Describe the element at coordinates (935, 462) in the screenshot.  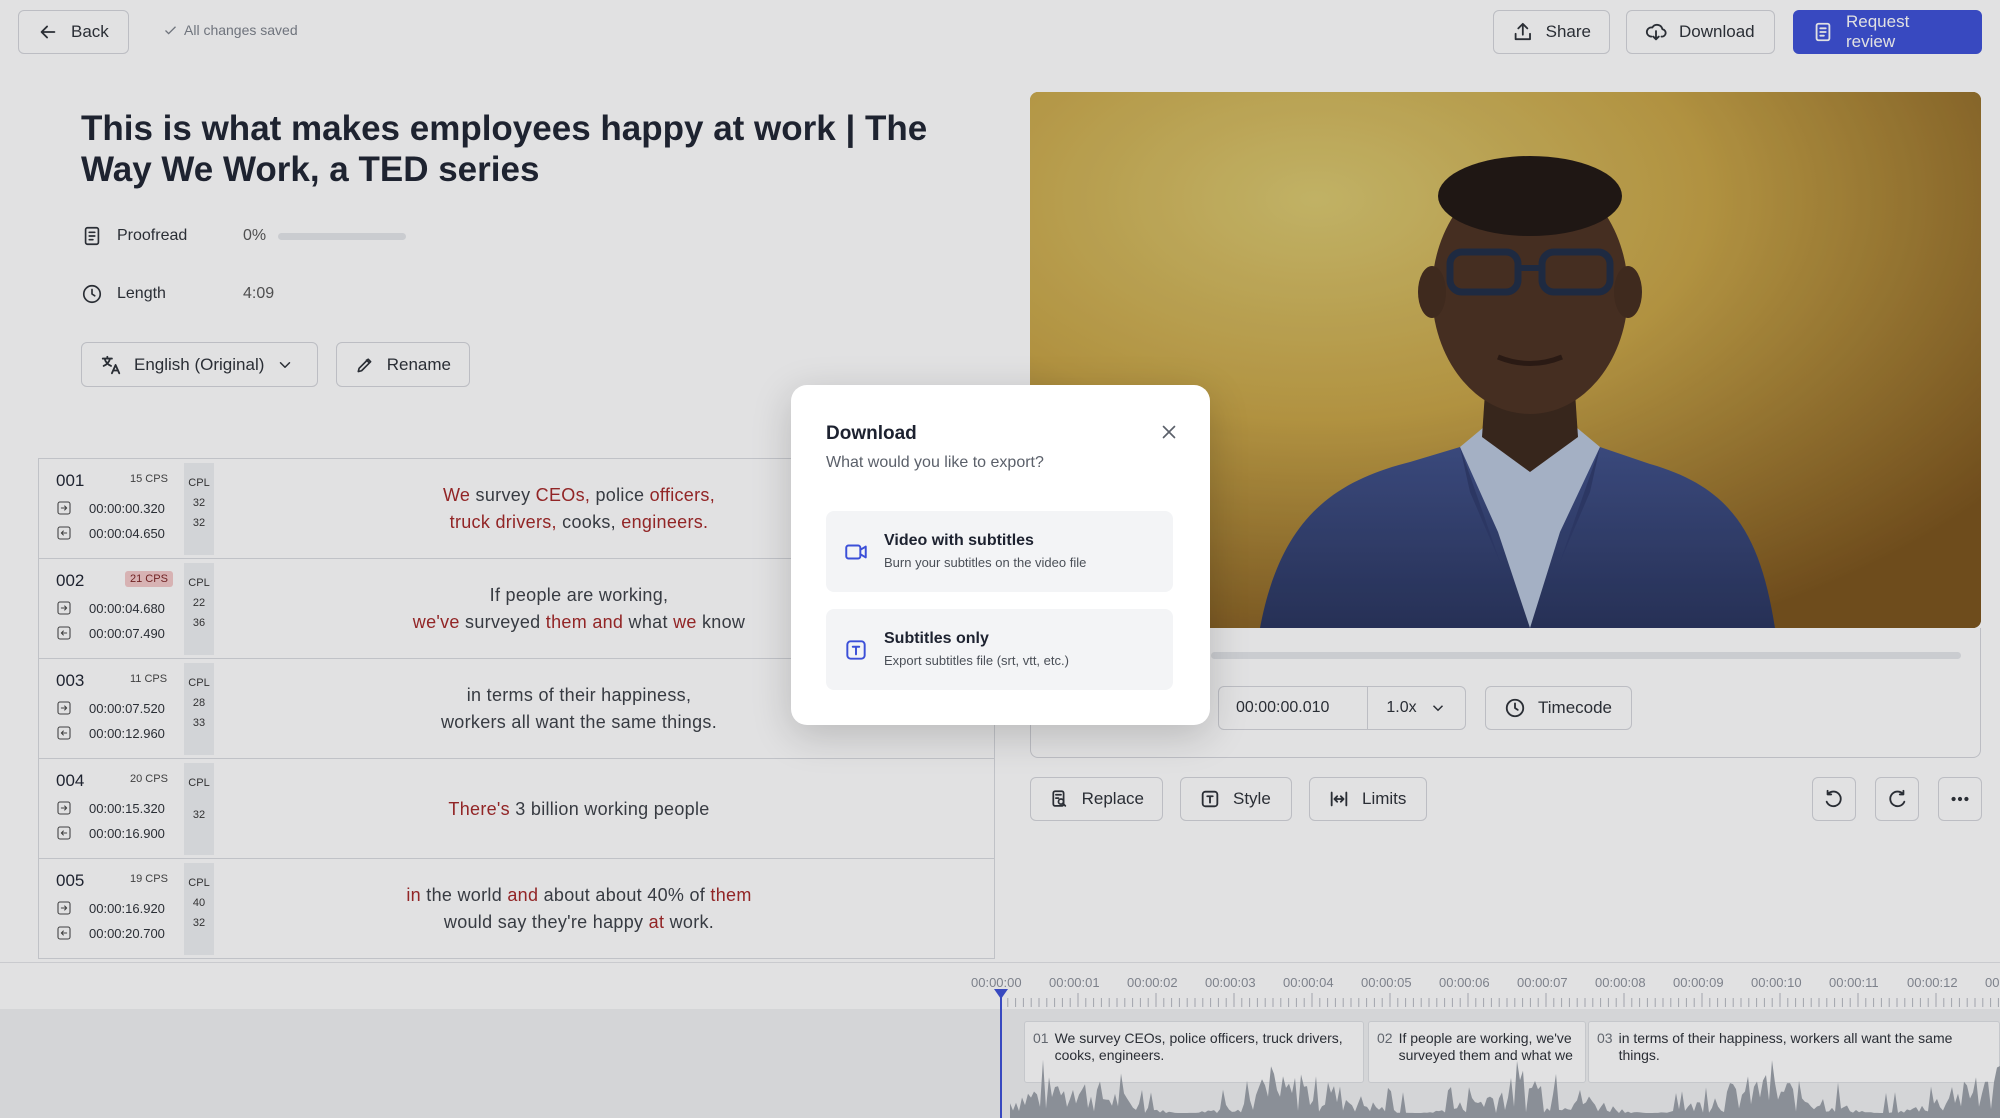
I see `dialog-subtitle: What would you like to export?` at that location.